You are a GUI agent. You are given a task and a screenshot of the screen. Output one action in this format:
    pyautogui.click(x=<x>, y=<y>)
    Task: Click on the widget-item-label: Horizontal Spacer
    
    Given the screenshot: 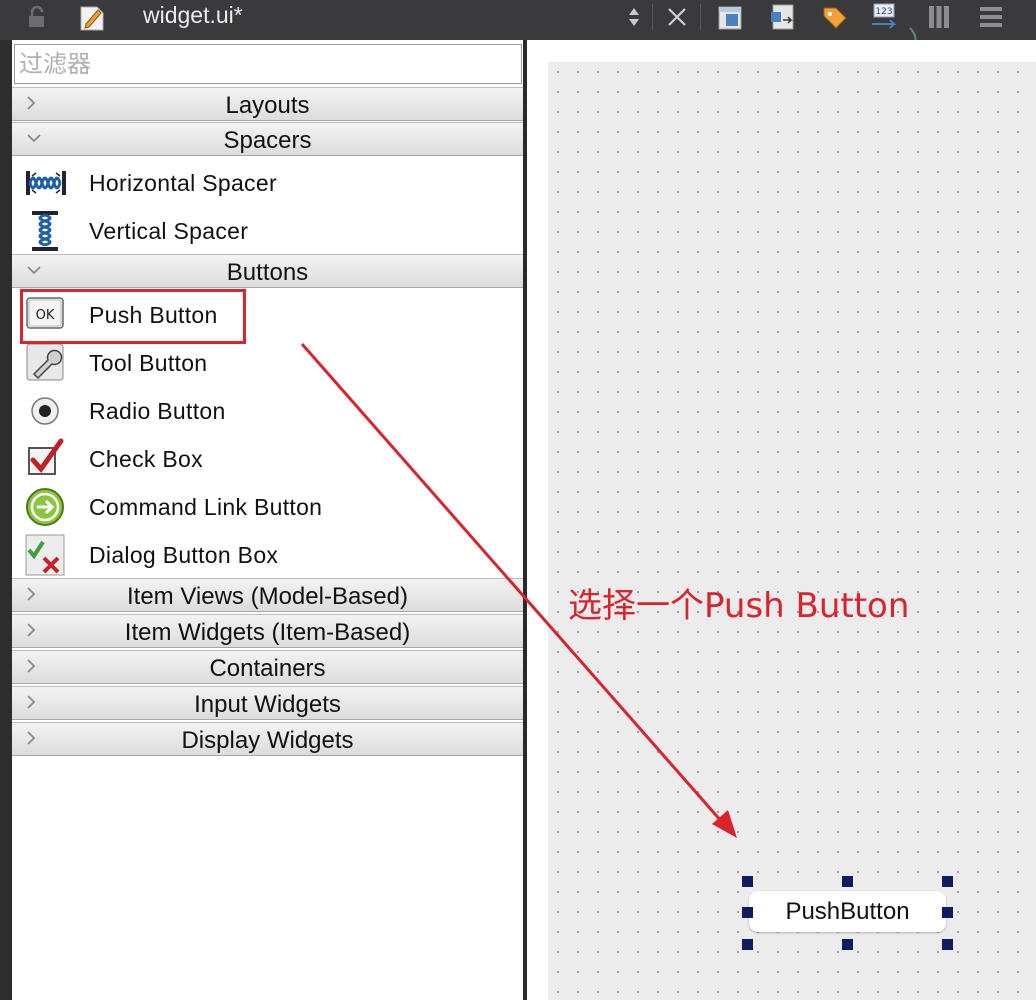 What is the action you would take?
    pyautogui.click(x=183, y=183)
    